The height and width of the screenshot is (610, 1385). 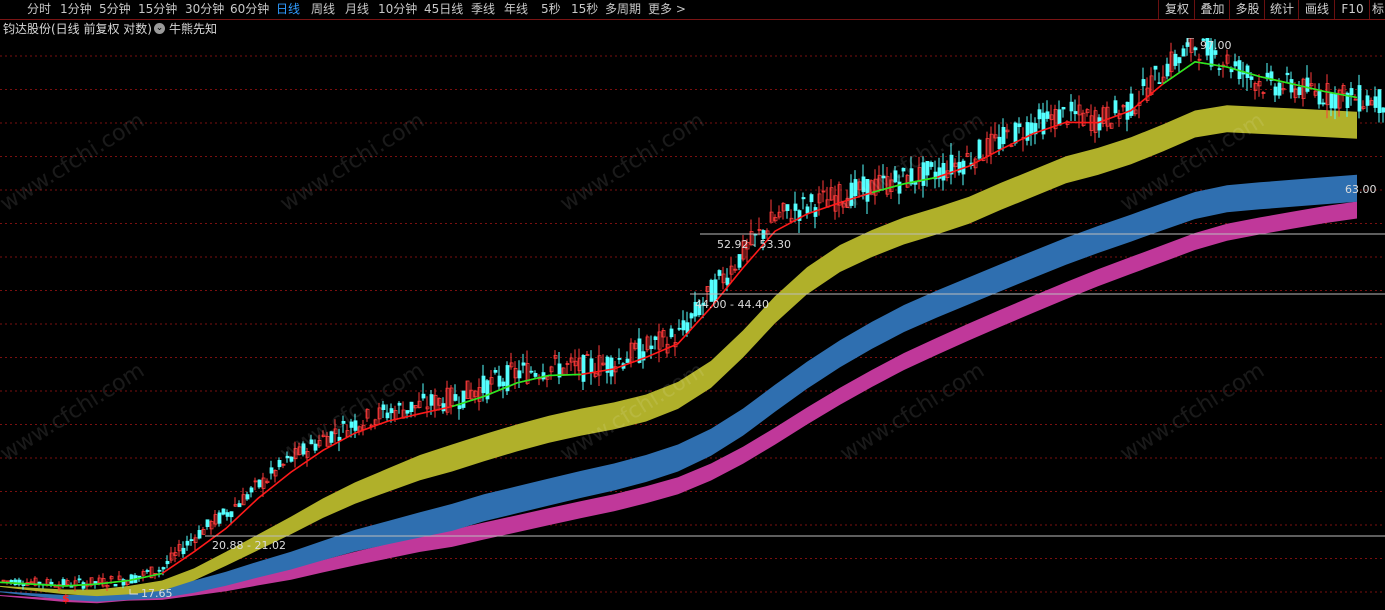 I want to click on toolbar-button-4: 画线, so click(x=1316, y=9).